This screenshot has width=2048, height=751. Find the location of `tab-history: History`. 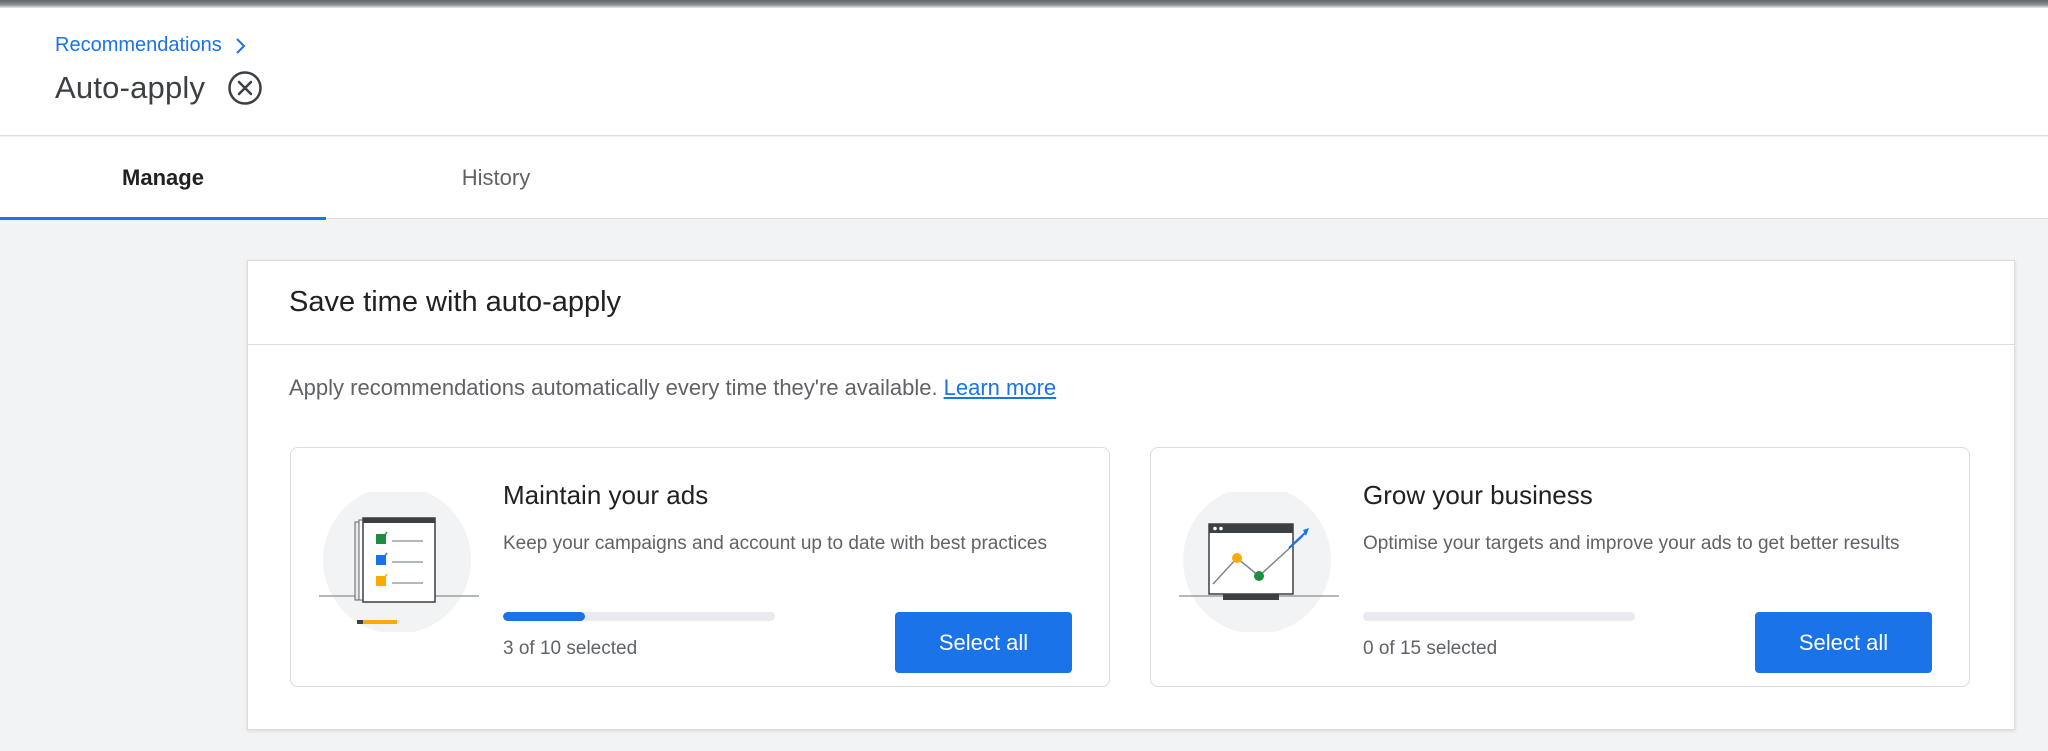

tab-history: History is located at coordinates (496, 178).